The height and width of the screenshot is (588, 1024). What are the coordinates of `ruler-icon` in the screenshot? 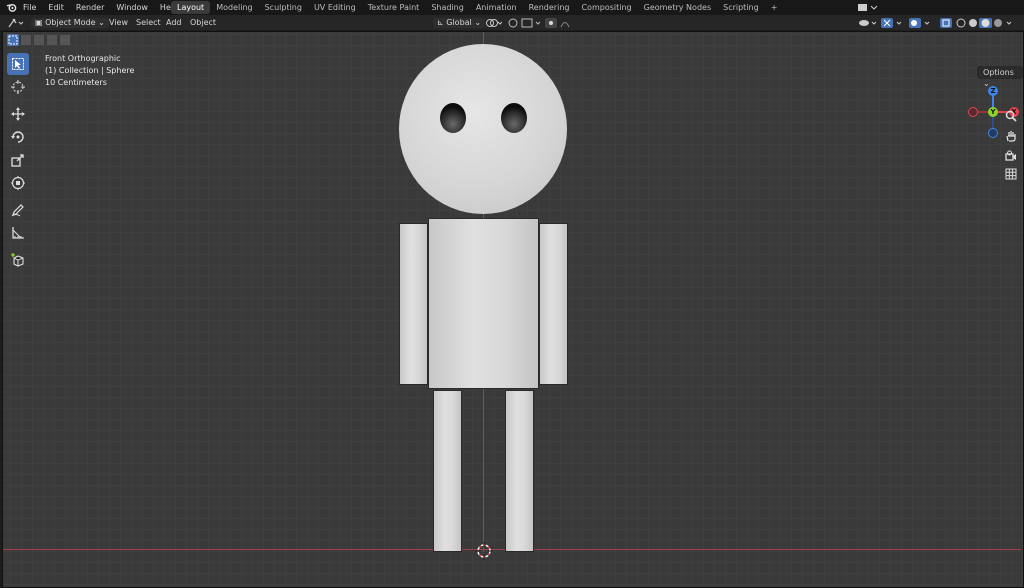 It's located at (18, 233).